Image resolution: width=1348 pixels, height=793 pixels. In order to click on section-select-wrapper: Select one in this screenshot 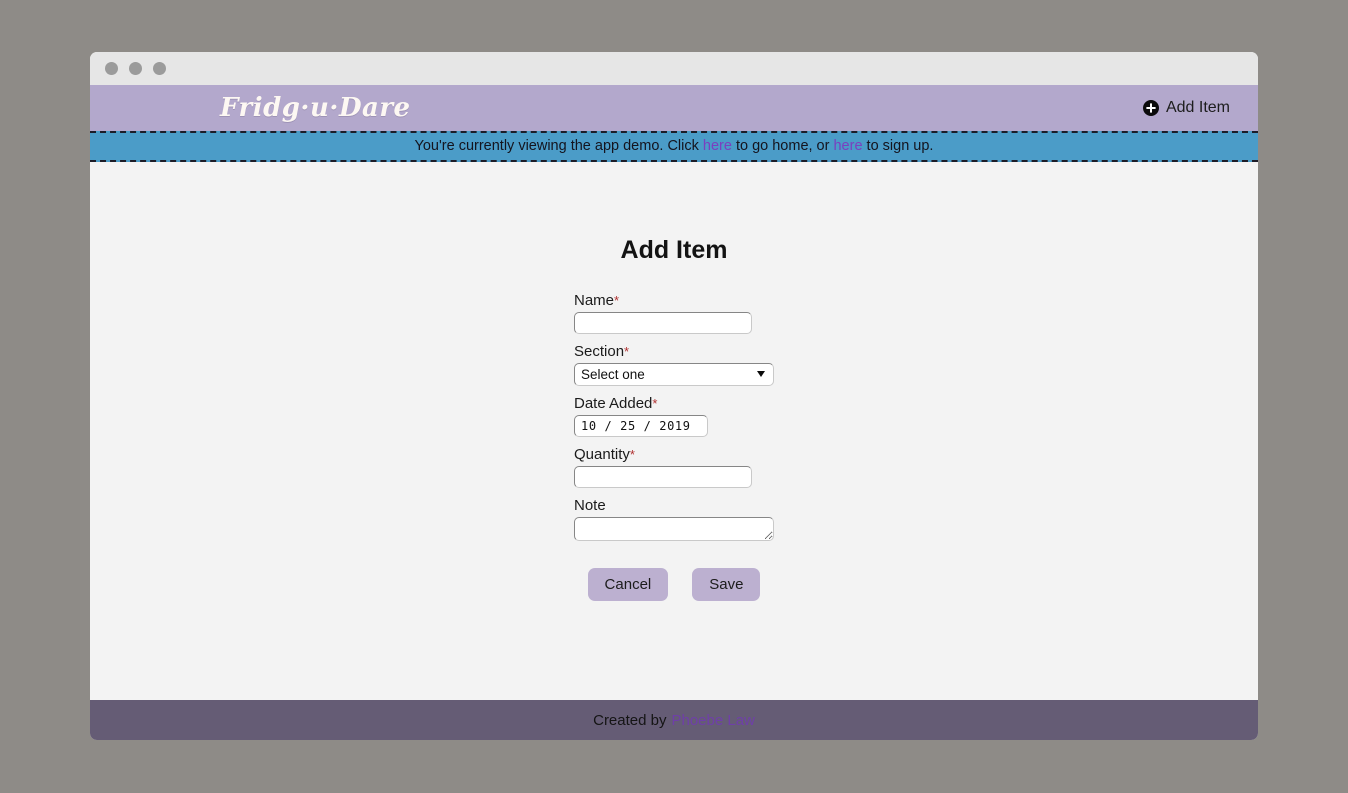, I will do `click(674, 374)`.